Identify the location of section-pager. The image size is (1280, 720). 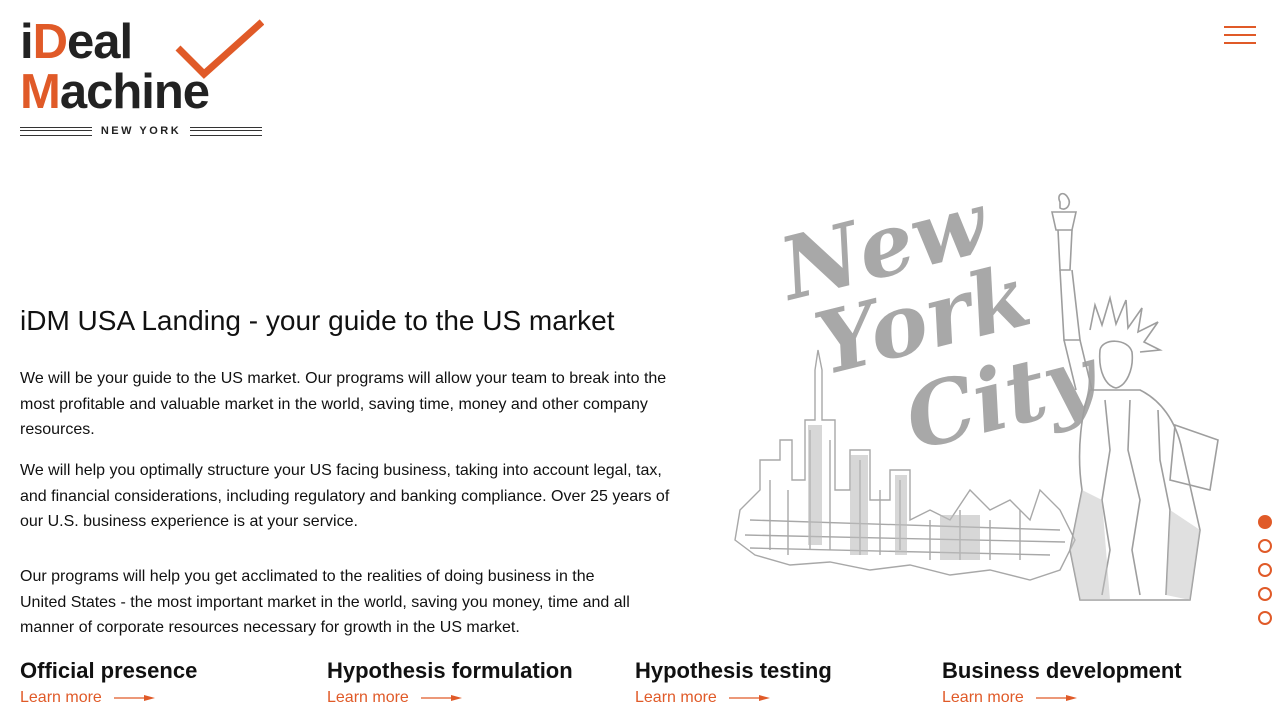
(1265, 575).